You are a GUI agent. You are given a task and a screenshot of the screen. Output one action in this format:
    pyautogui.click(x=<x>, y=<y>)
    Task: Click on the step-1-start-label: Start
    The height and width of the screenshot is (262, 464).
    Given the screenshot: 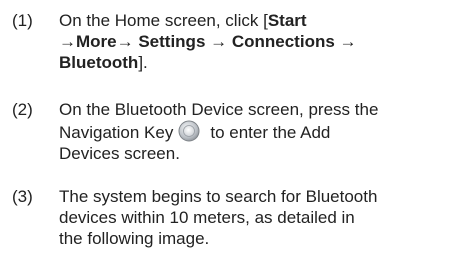 What is the action you would take?
    pyautogui.click(x=287, y=20)
    